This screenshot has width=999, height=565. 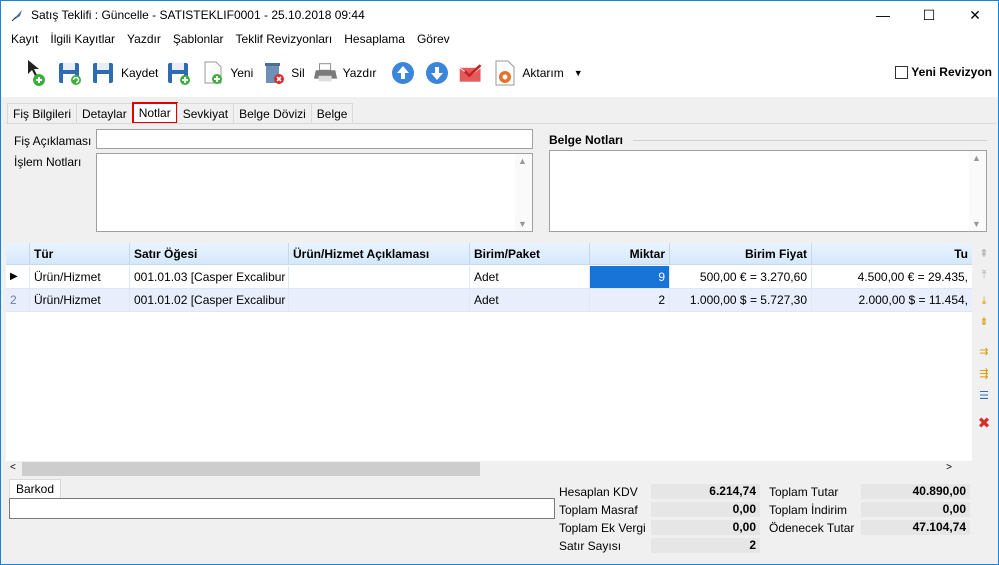 What do you see at coordinates (104, 73) in the screenshot?
I see `floppy-icon` at bounding box center [104, 73].